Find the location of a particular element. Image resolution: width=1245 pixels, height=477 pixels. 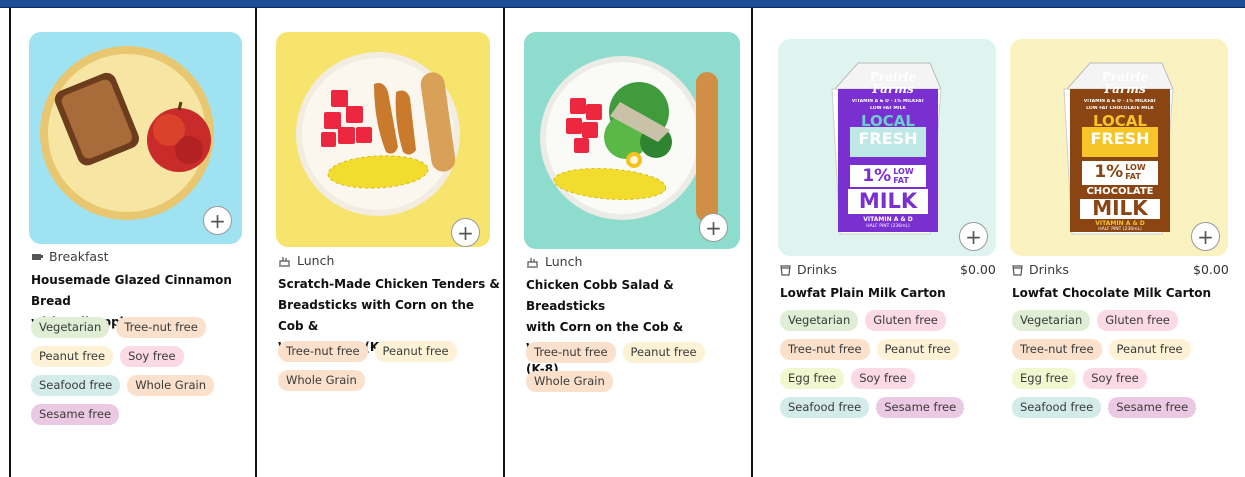

top-nav-bar is located at coordinates (622, 4).